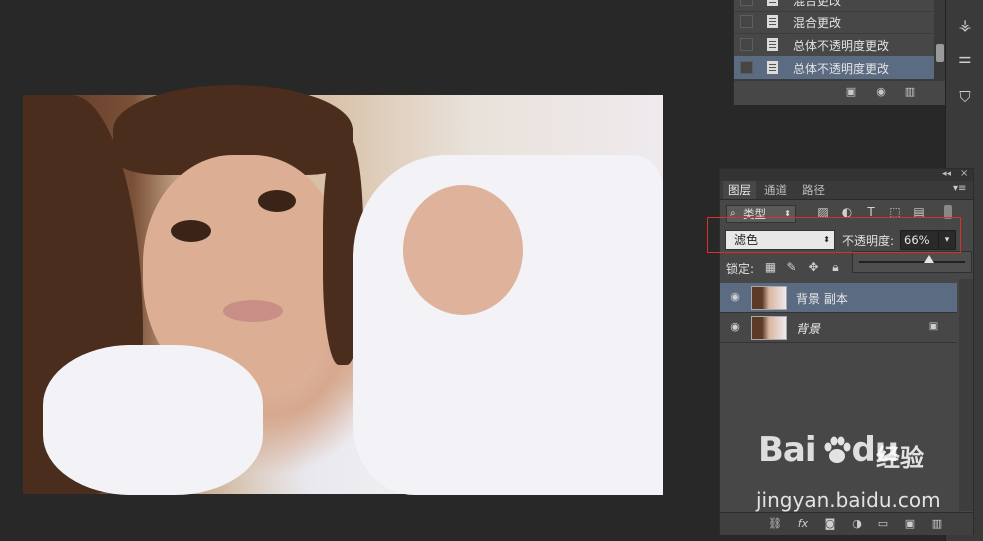 The image size is (983, 541). I want to click on lock-position-icon: ✥, so click(813, 267).